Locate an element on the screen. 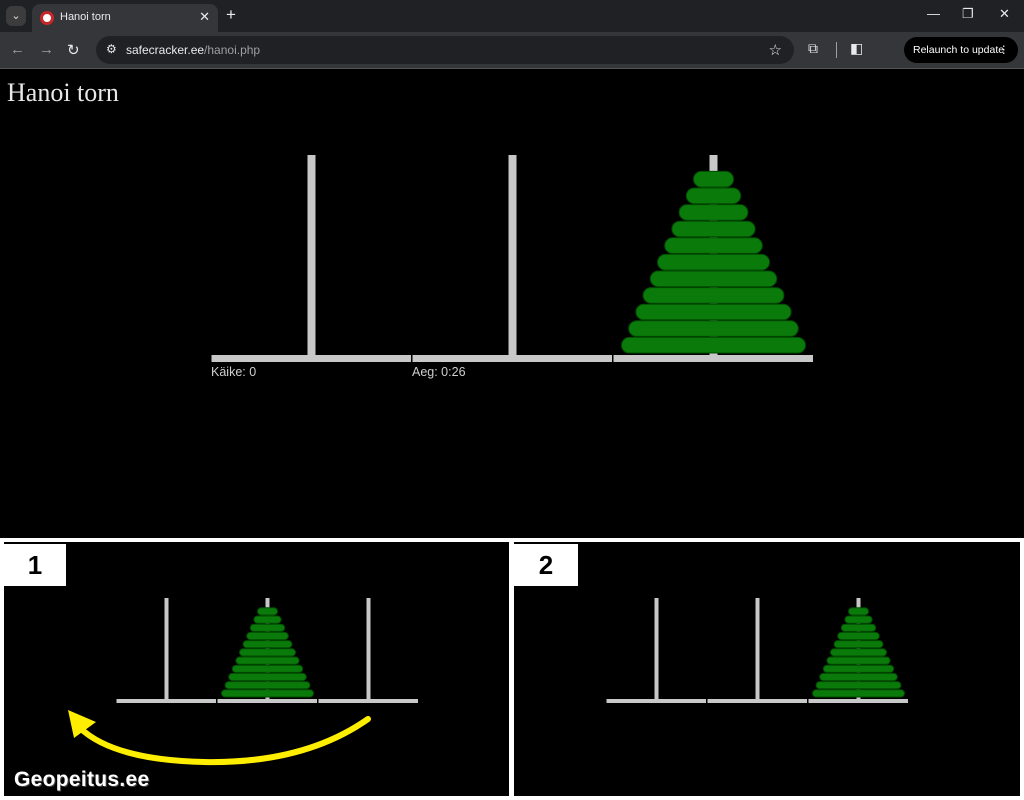 This screenshot has height=800, width=1024. relaunch-button: Relaunch to update ⋮ is located at coordinates (961, 50).